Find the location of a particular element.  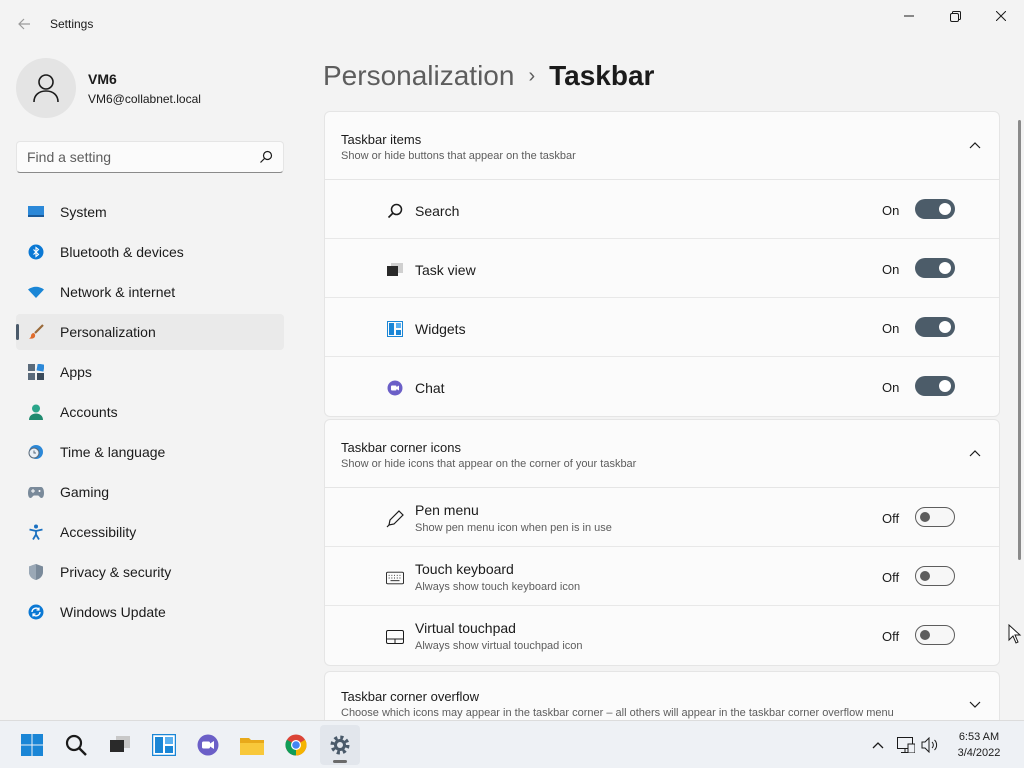

chevron-down-icon is located at coordinates (975, 704).